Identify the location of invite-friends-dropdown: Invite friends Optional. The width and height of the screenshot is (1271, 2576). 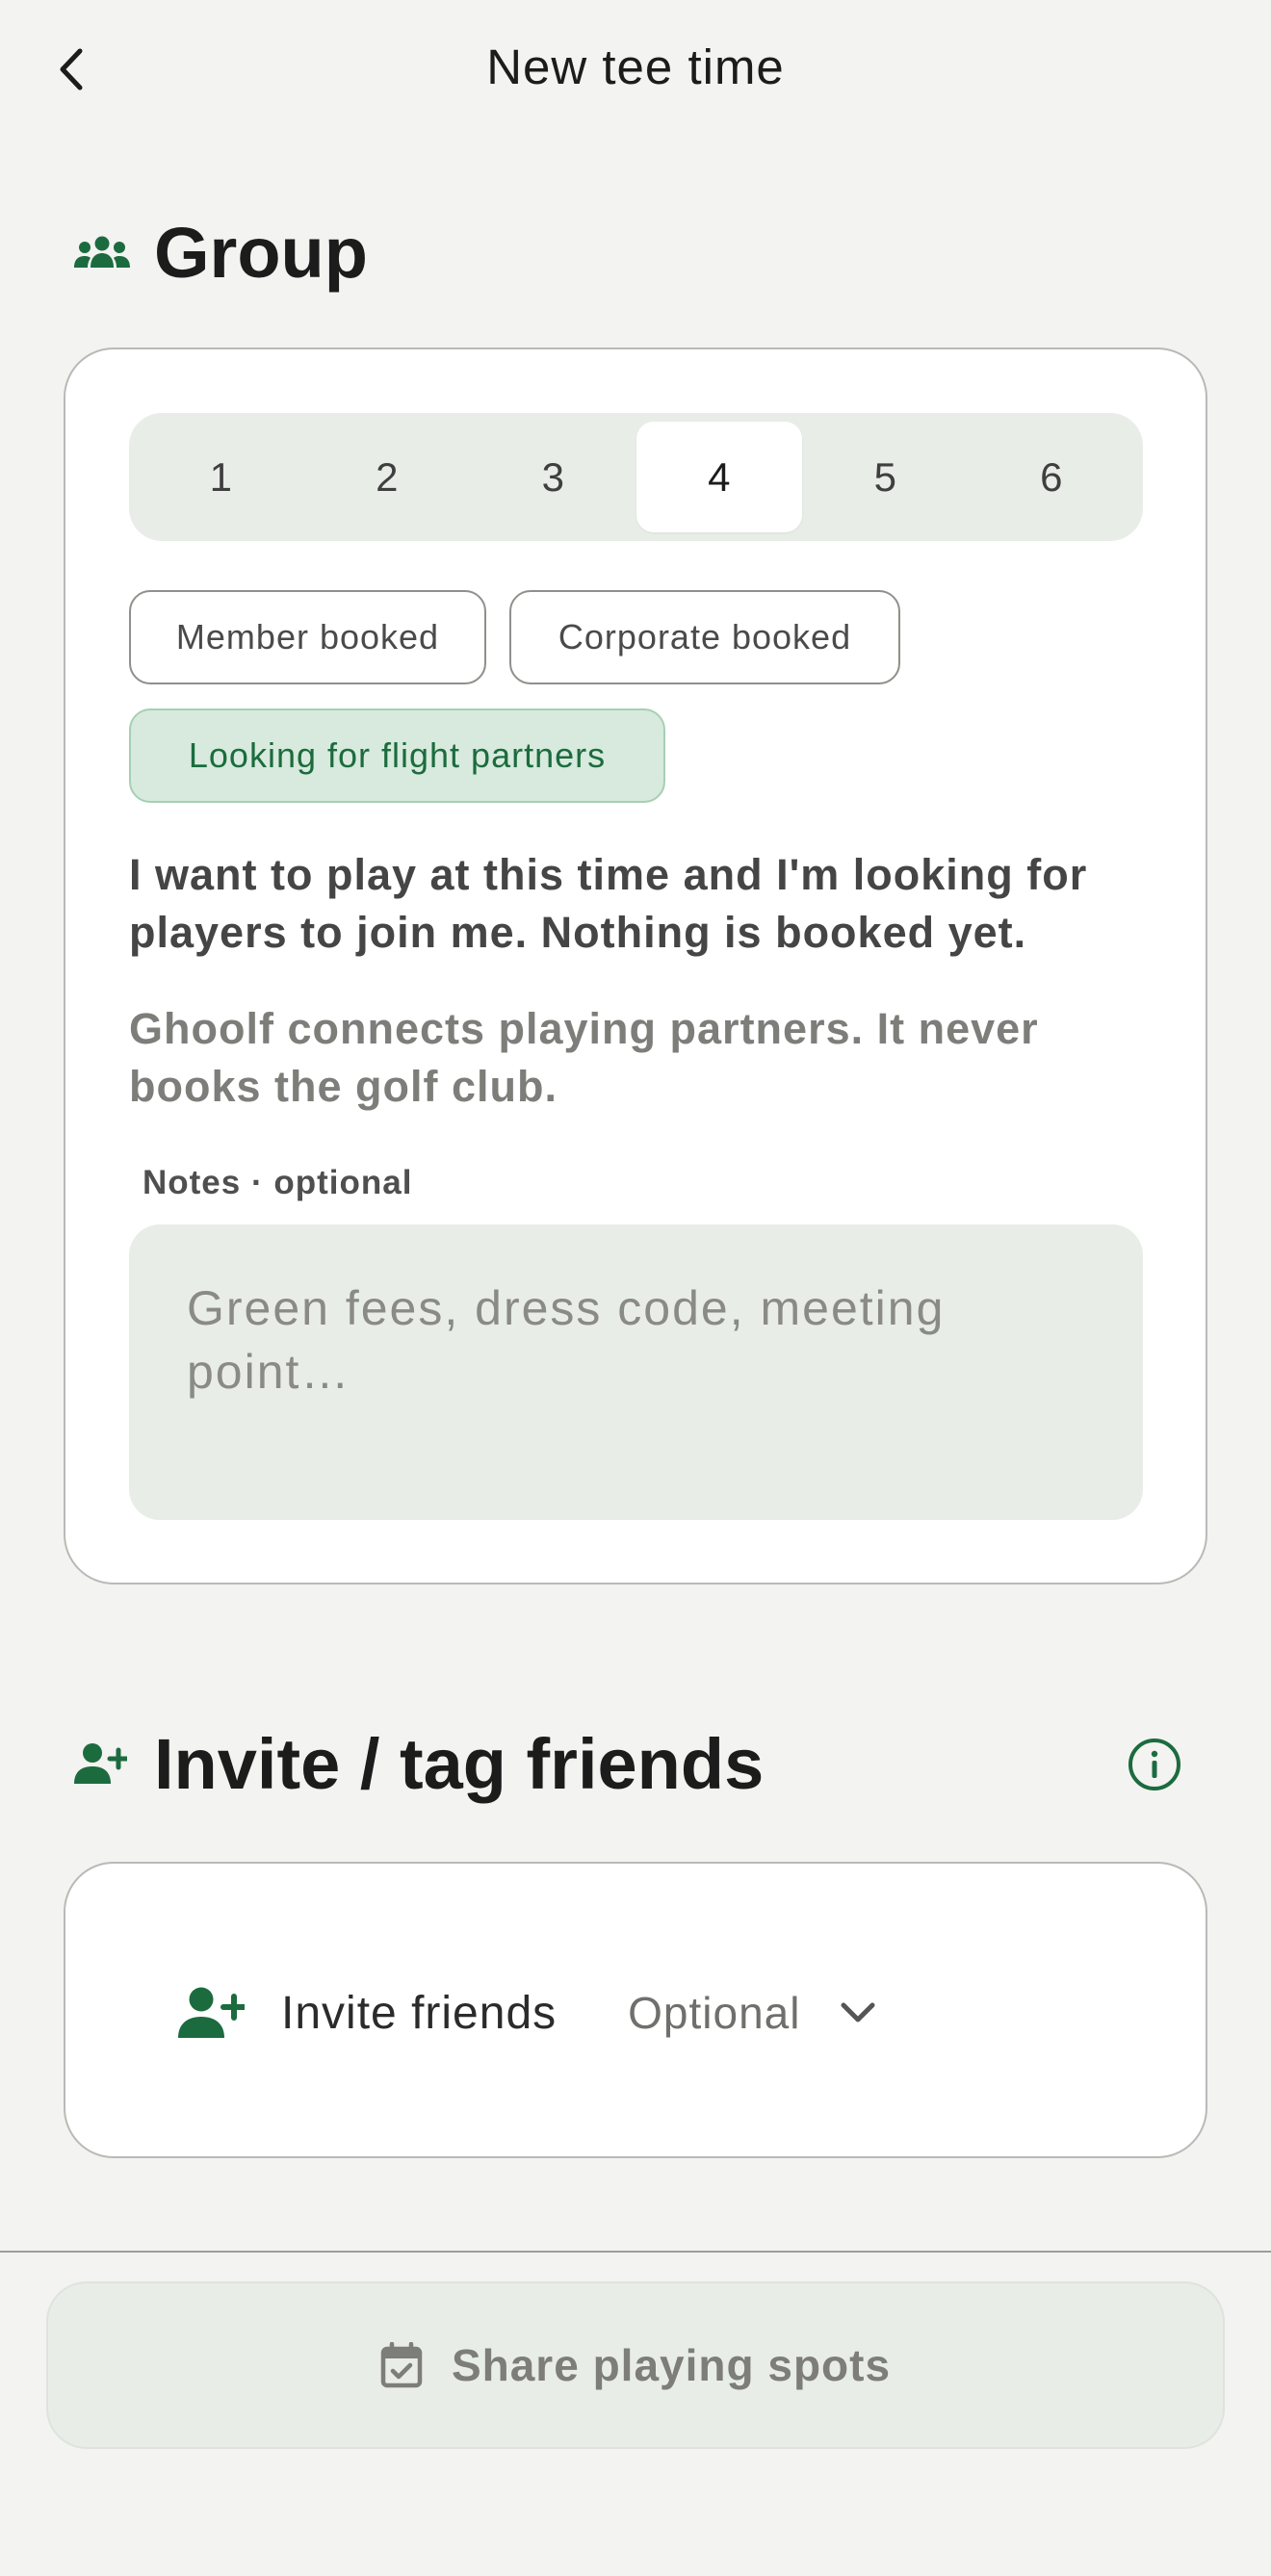
(527, 2013).